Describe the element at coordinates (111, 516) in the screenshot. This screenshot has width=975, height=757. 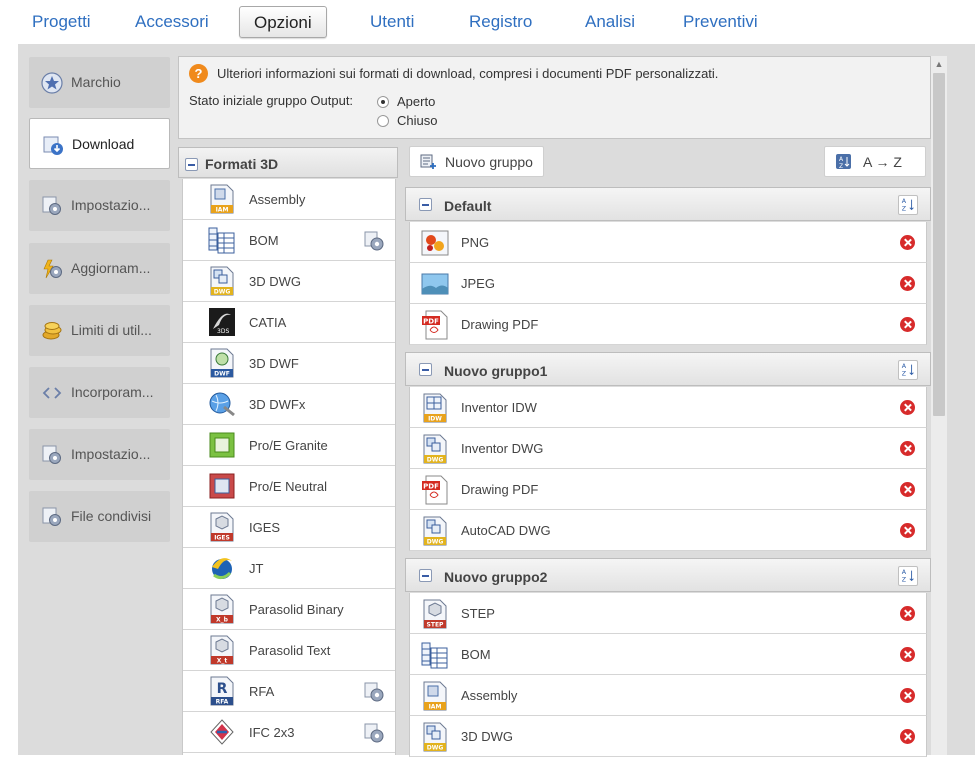
I see `sidebar-item-label: File condivisi` at that location.